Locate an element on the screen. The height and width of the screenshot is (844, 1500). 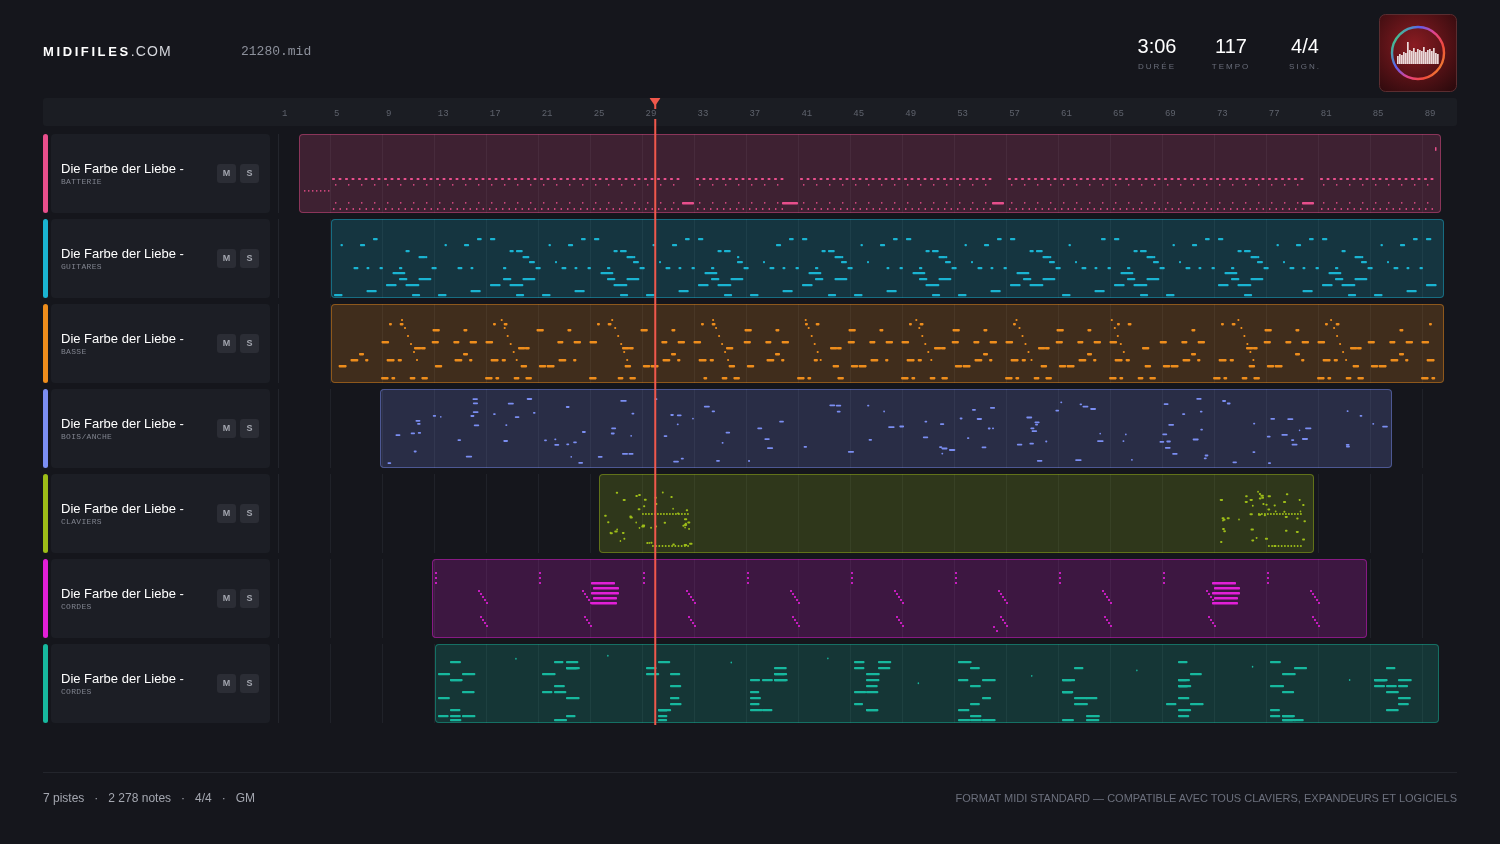
bar-number: 65 is located at coordinates (1118, 114).